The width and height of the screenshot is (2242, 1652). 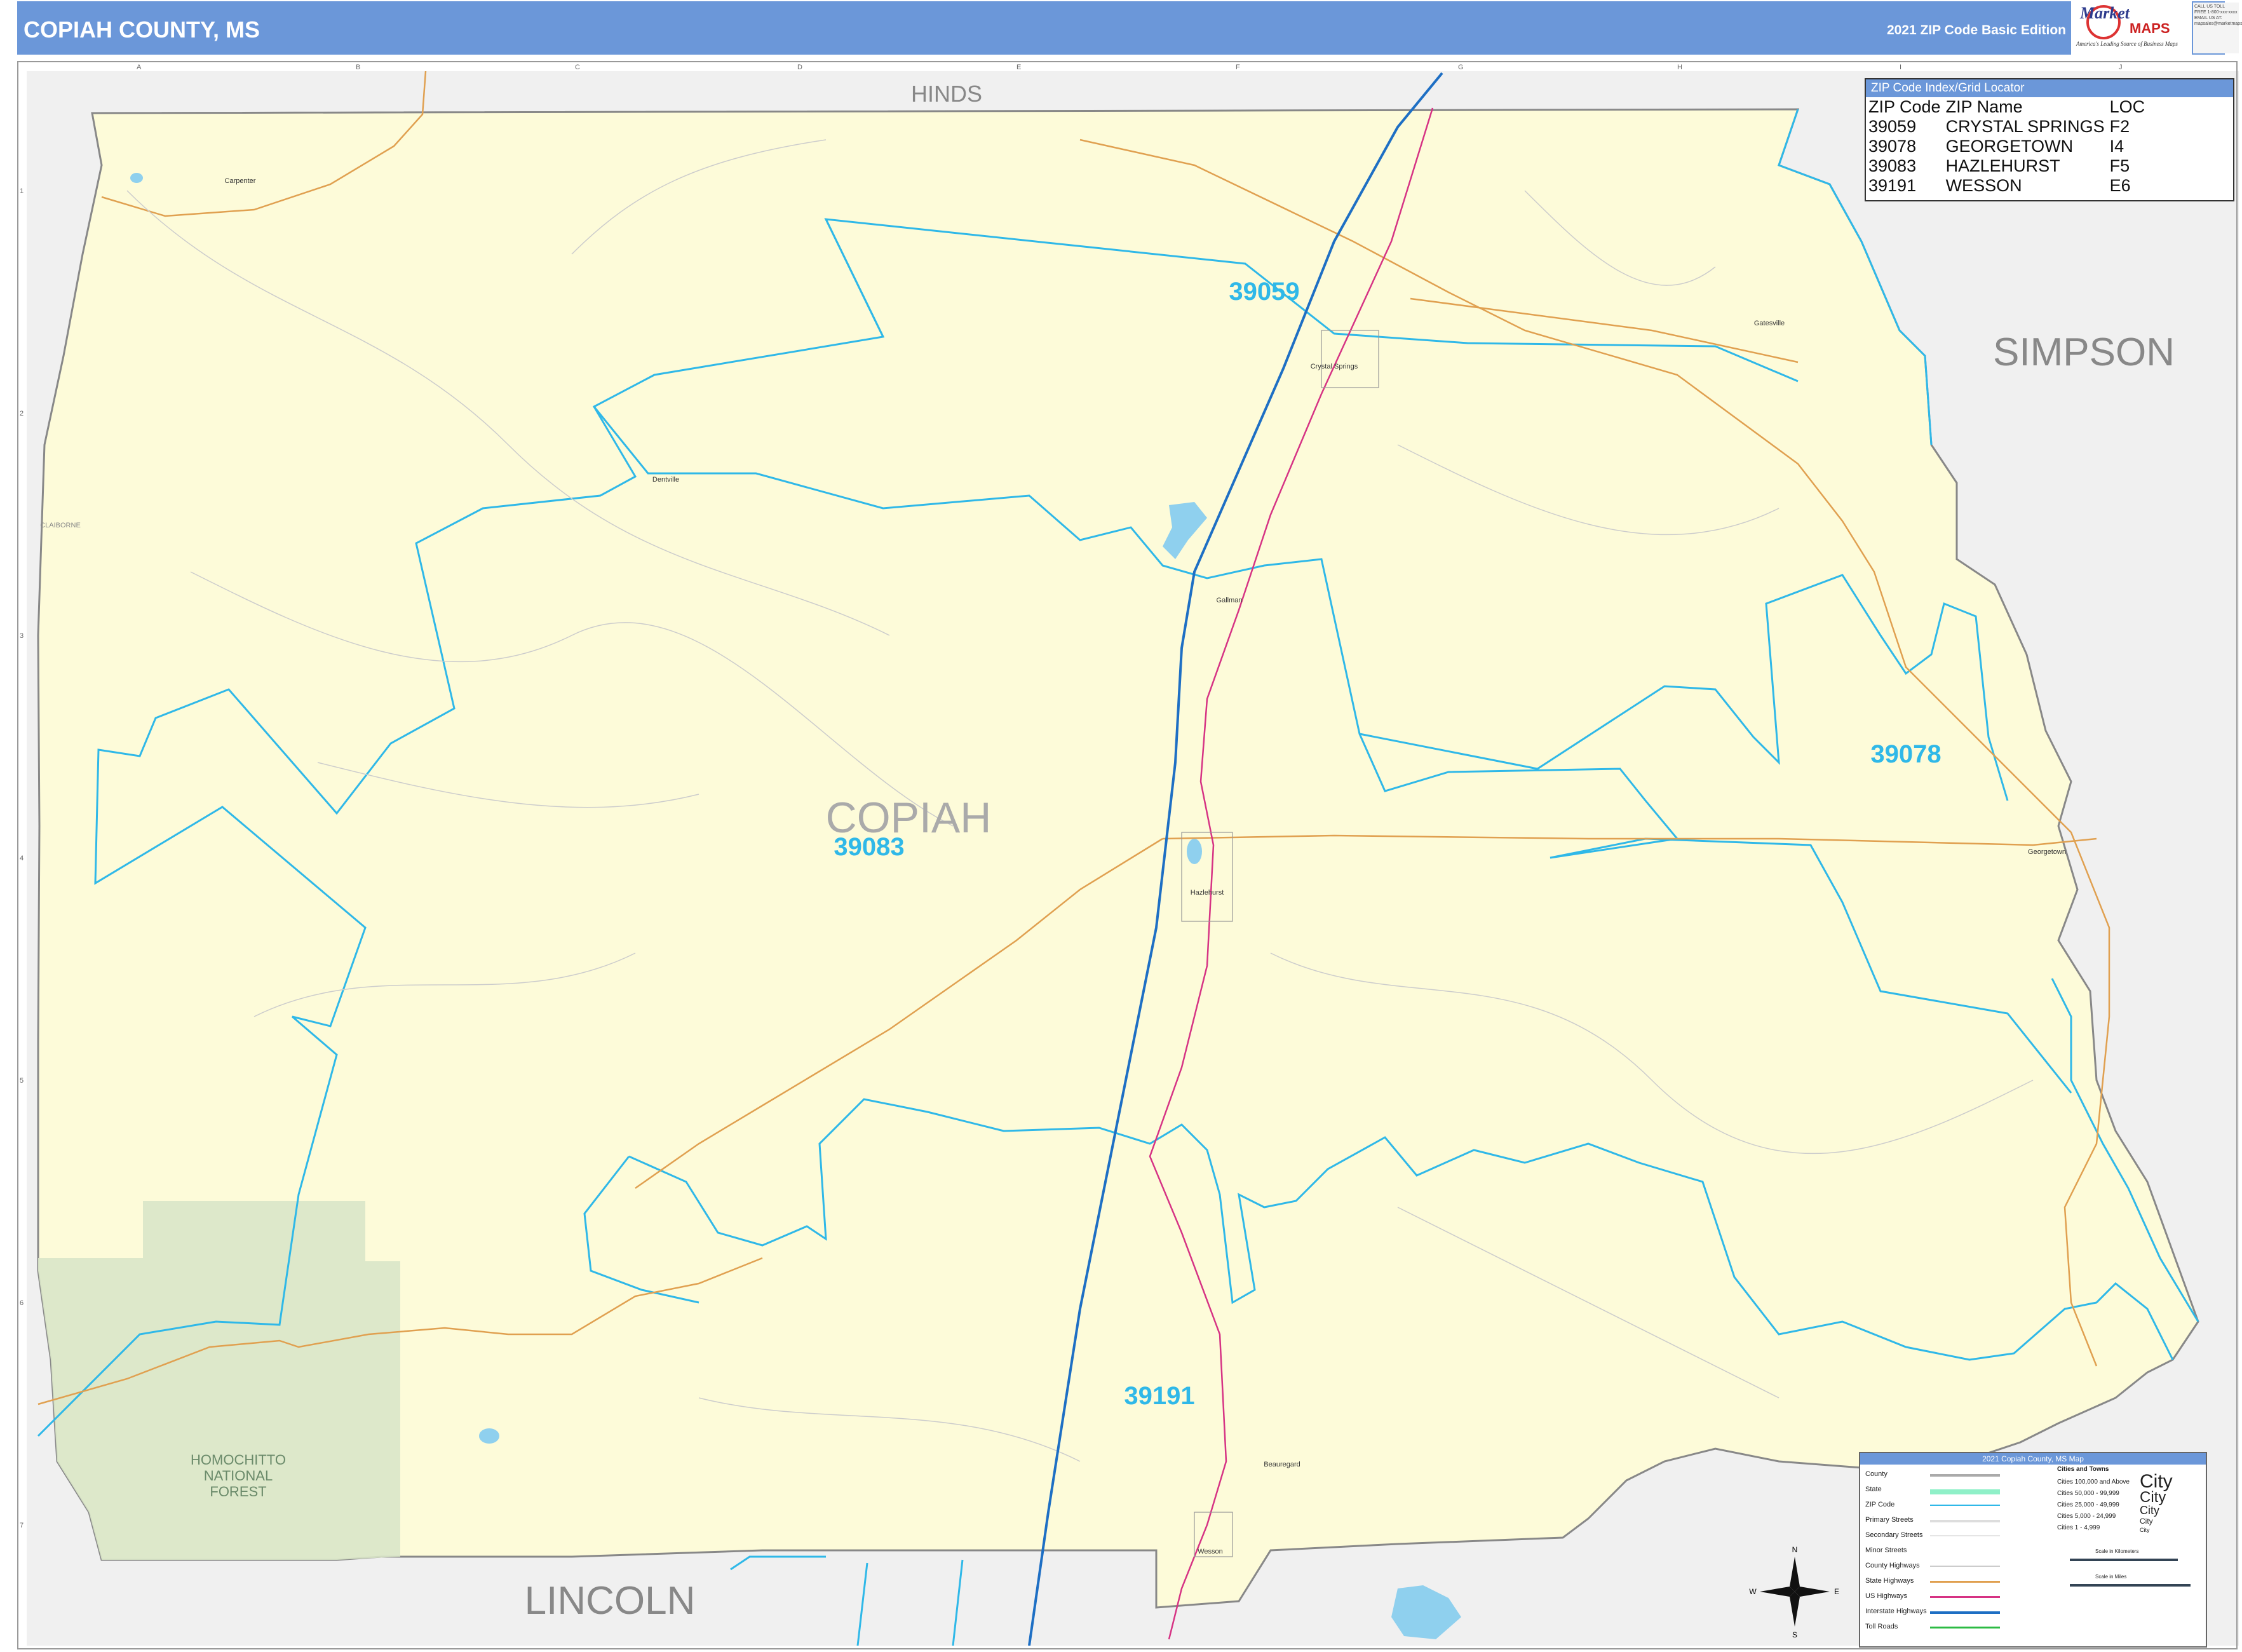 What do you see at coordinates (2119, 126) in the screenshot?
I see `loc-cell: F2` at bounding box center [2119, 126].